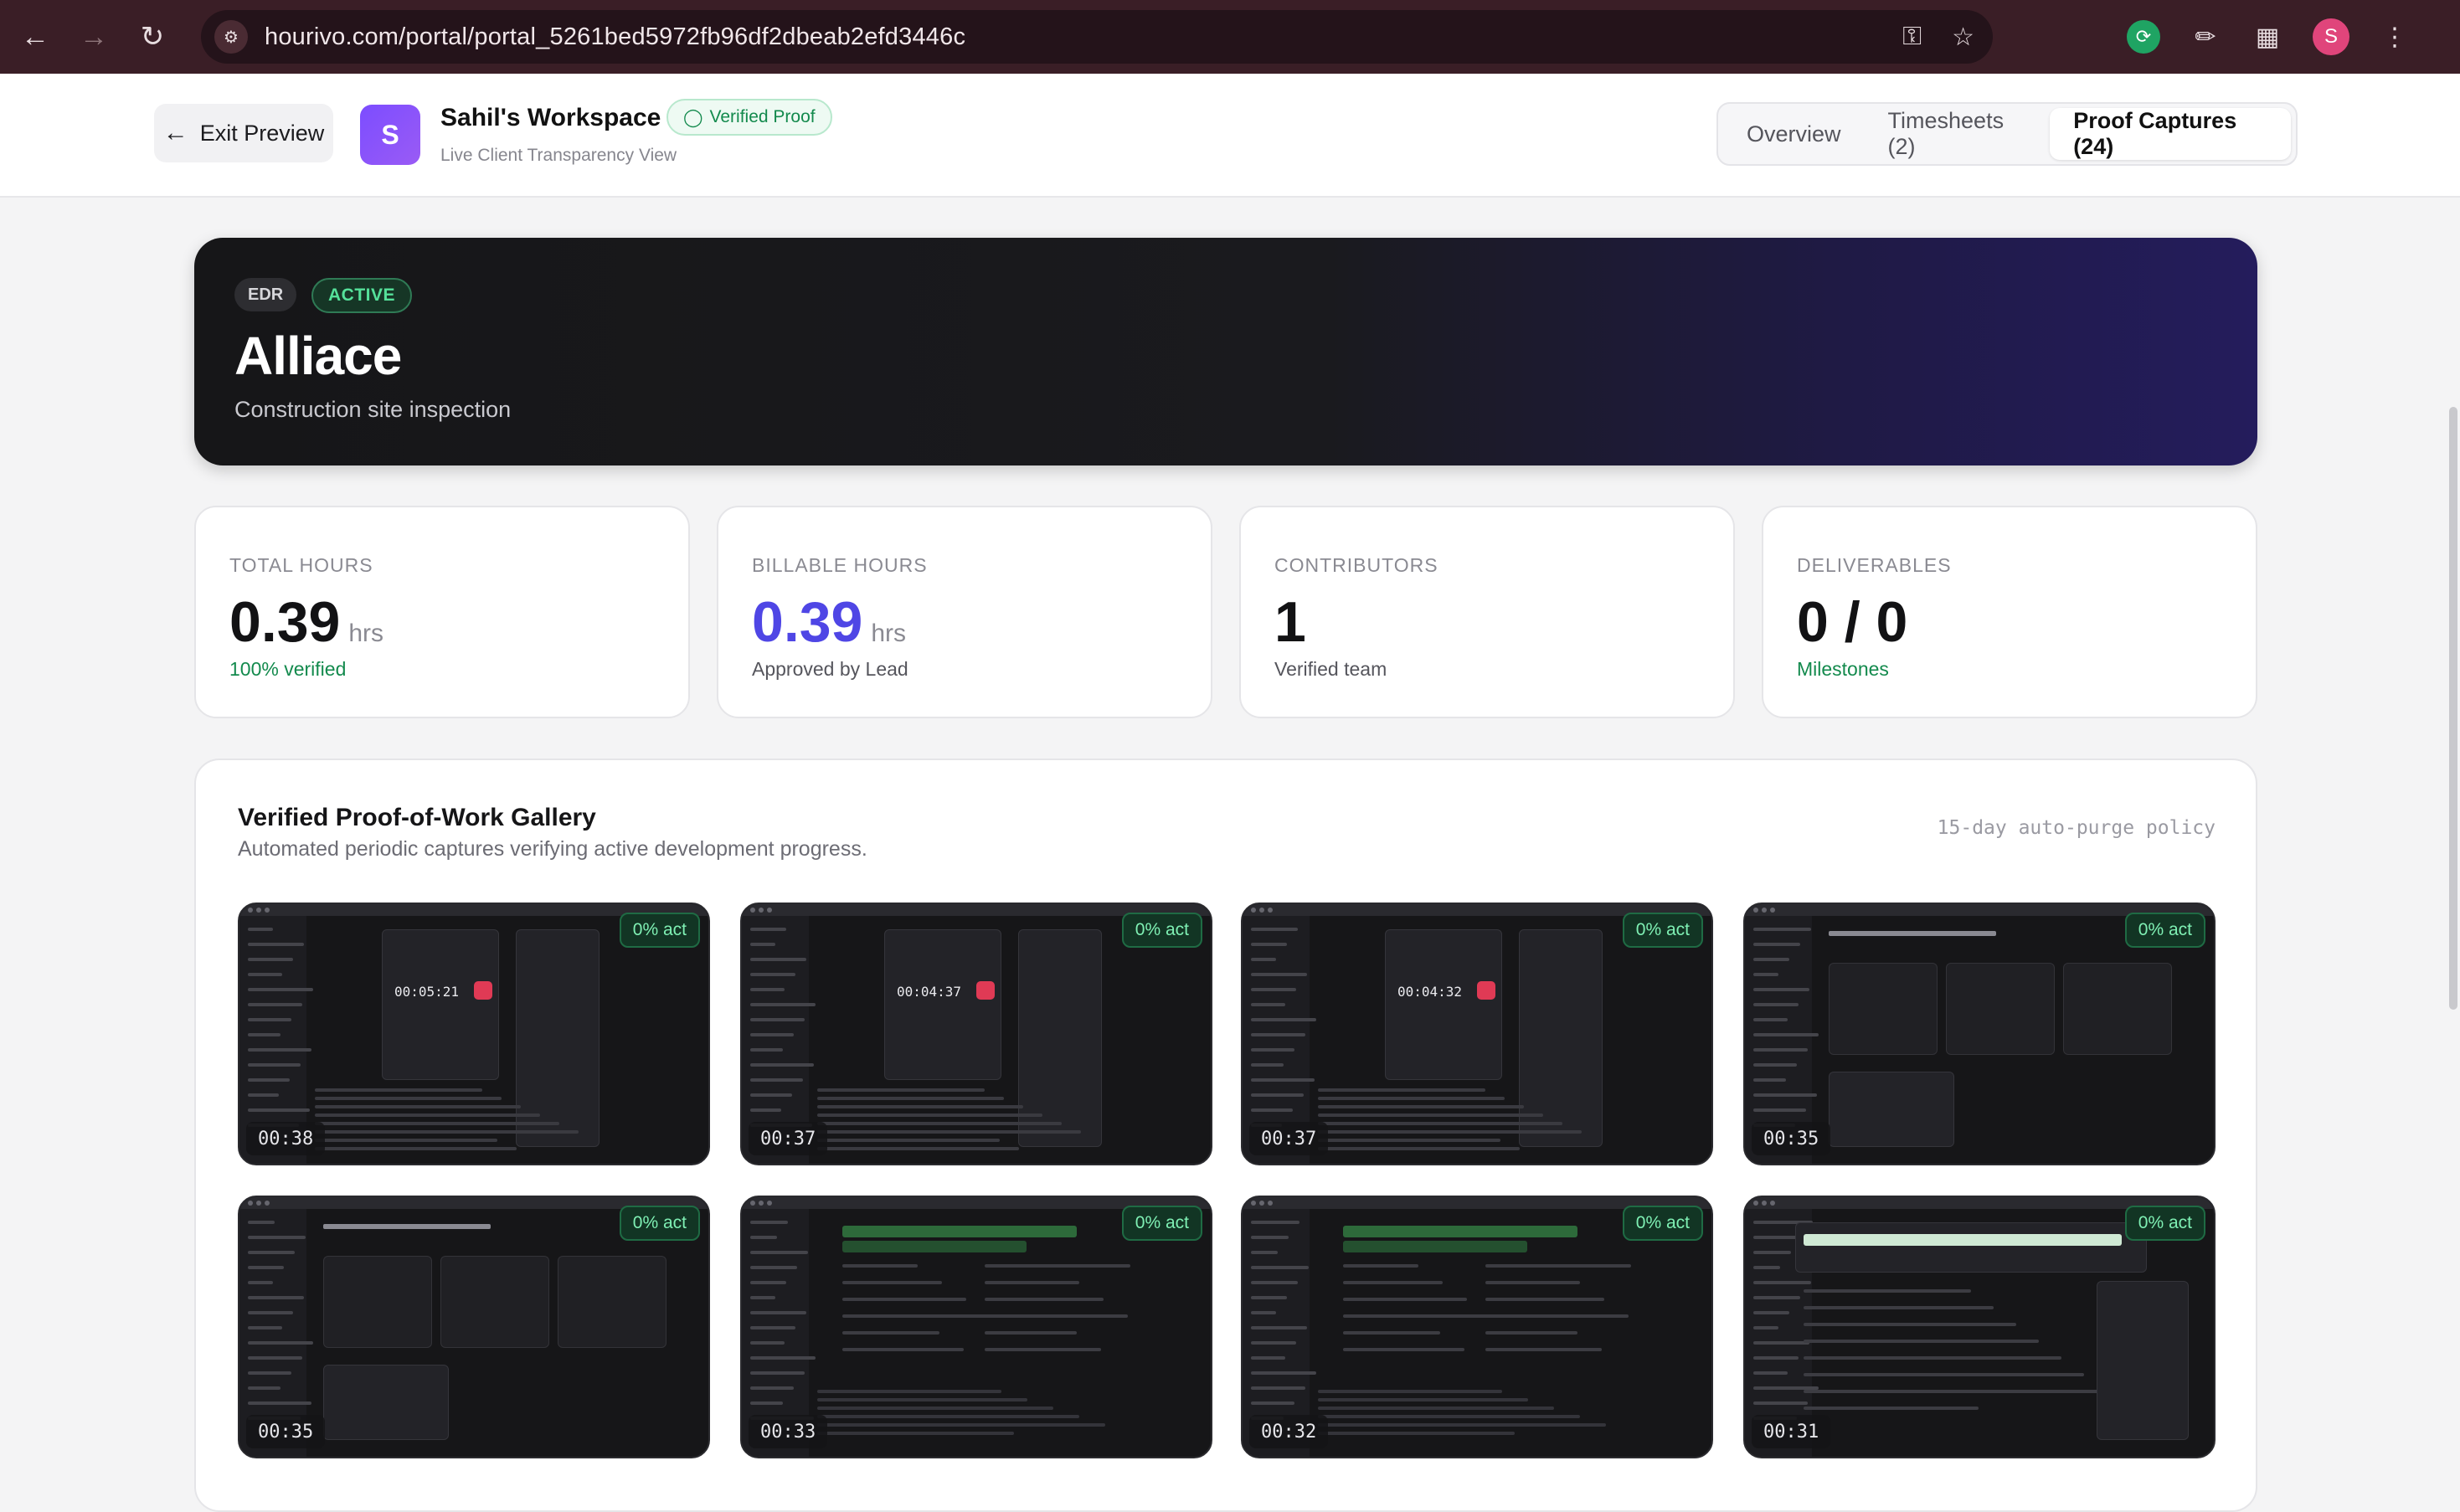 The height and width of the screenshot is (1512, 2460). What do you see at coordinates (2394, 37) in the screenshot?
I see `menu-kebab-icon: ⋮` at bounding box center [2394, 37].